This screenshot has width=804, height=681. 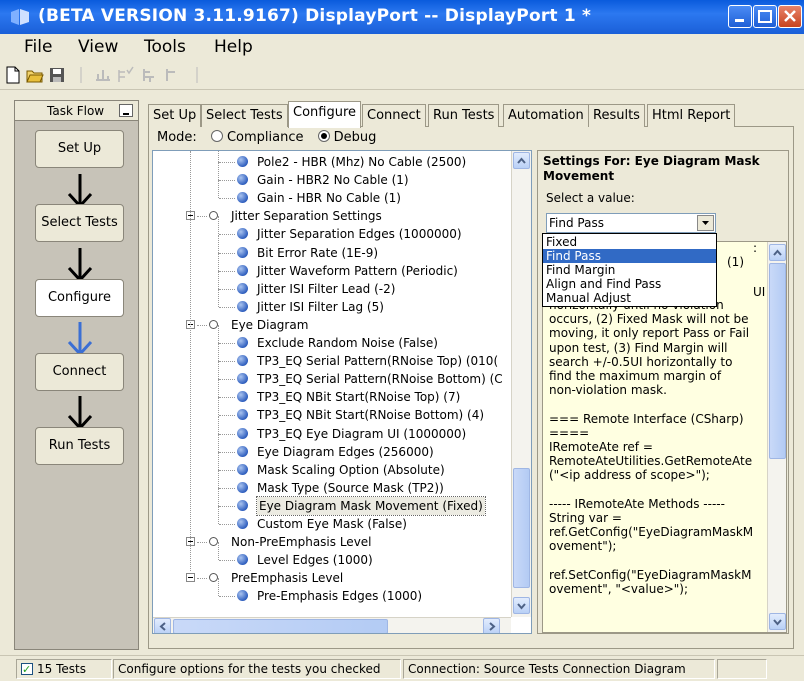 I want to click on description-peek: UI, so click(x=759, y=292).